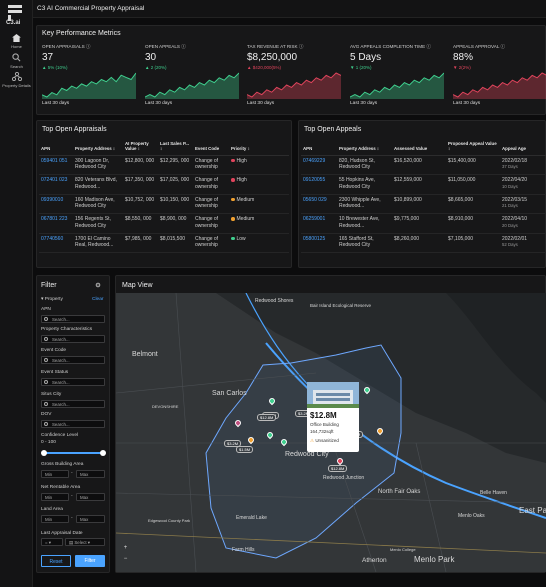  What do you see at coordinates (532, 510) in the screenshot?
I see `map-place-label: East Pa` at bounding box center [532, 510].